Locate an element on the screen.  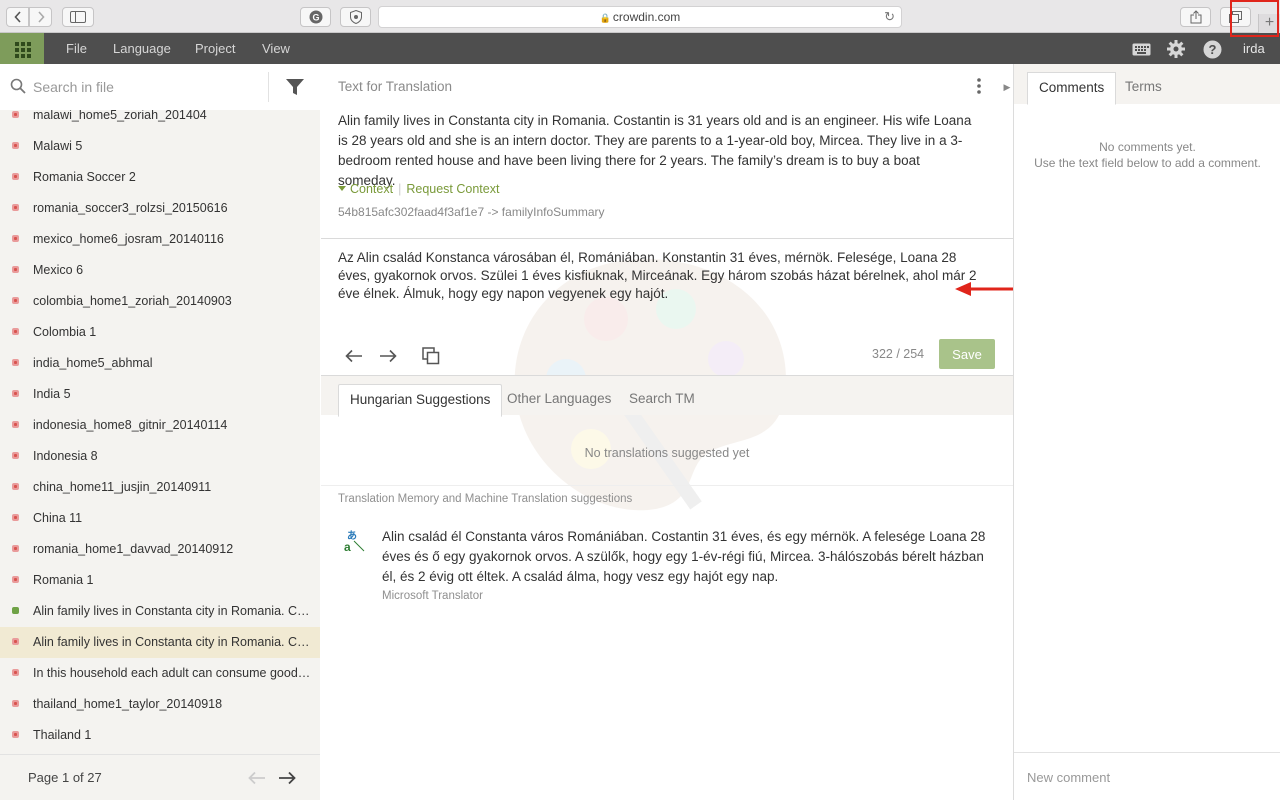
user-menu: irda is located at coordinates (1254, 48).